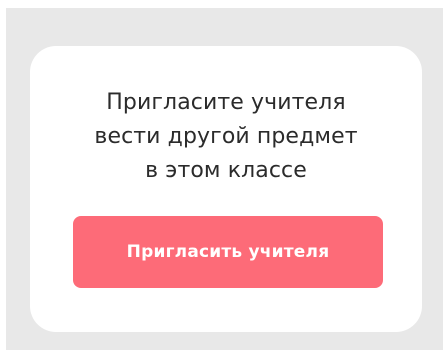 The width and height of the screenshot is (443, 350). I want to click on invite-message-line-2: вести другой предмет, so click(226, 136).